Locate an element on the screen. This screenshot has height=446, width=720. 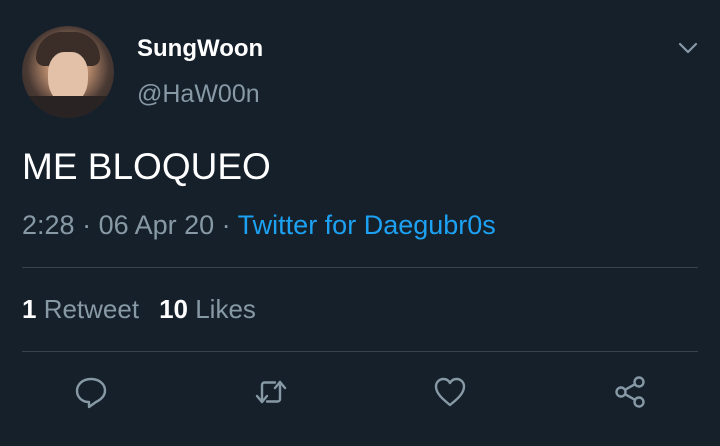
retweets-stat: 1 Retweet is located at coordinates (80, 309).